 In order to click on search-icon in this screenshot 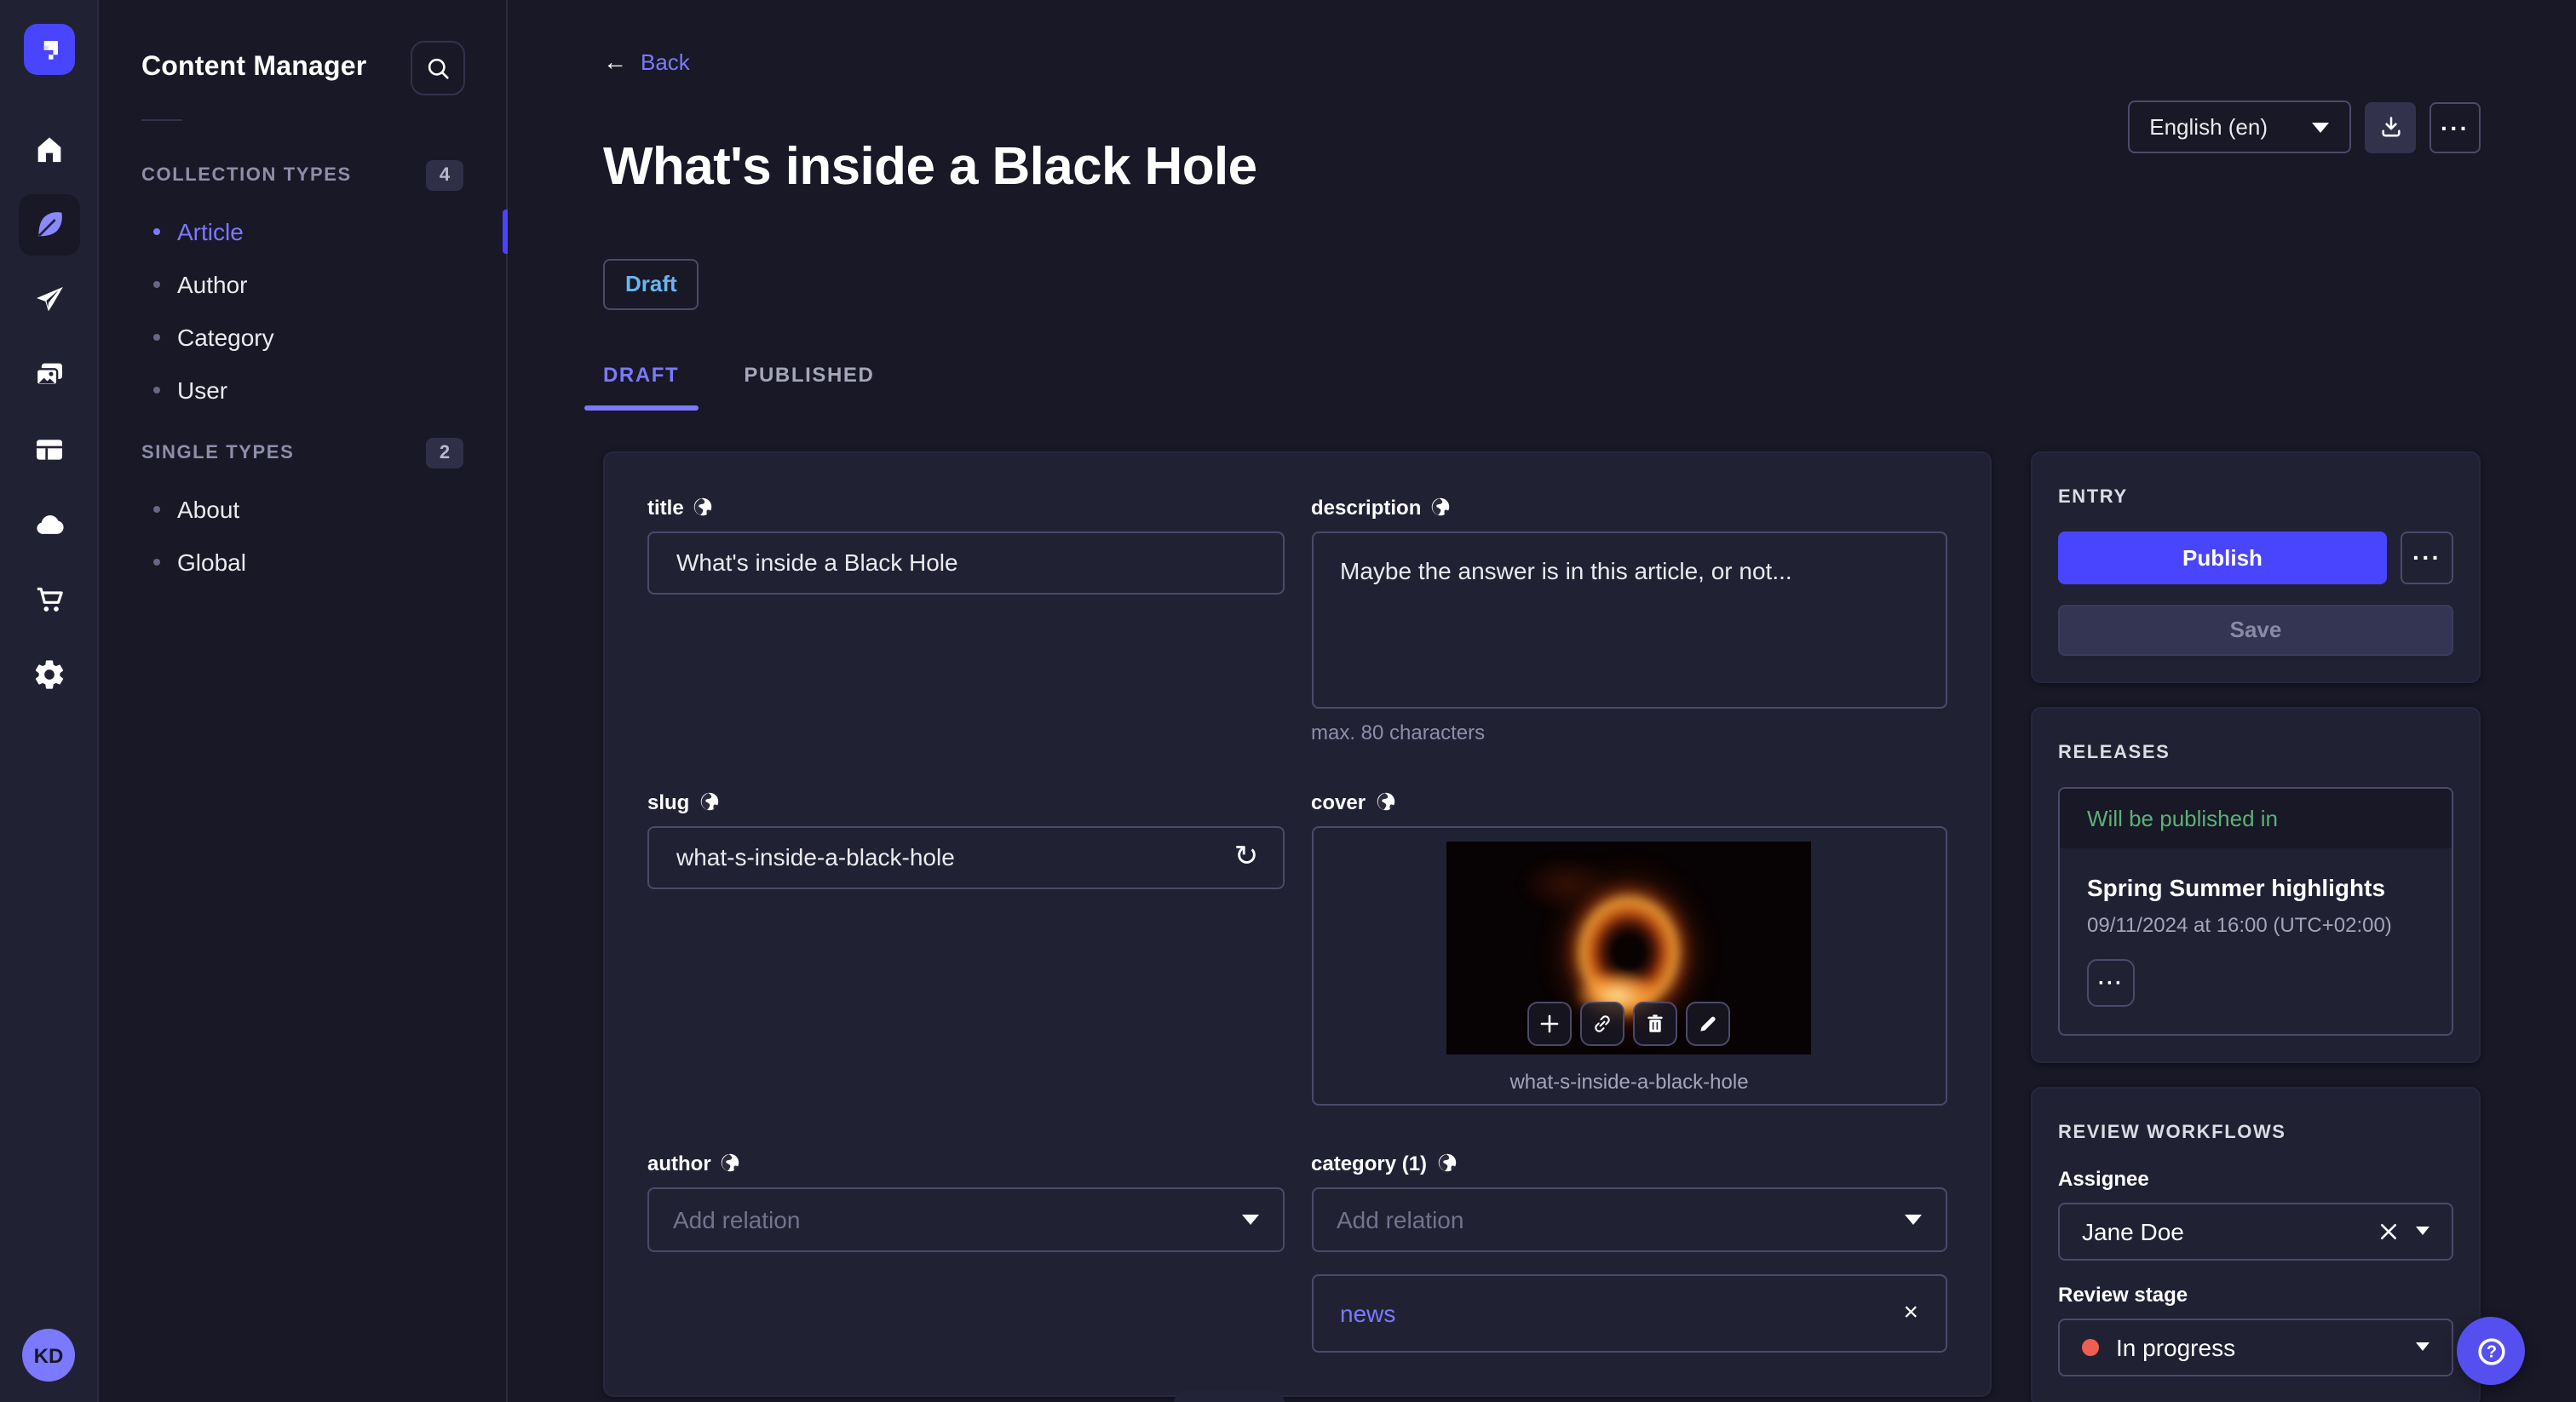, I will do `click(437, 67)`.